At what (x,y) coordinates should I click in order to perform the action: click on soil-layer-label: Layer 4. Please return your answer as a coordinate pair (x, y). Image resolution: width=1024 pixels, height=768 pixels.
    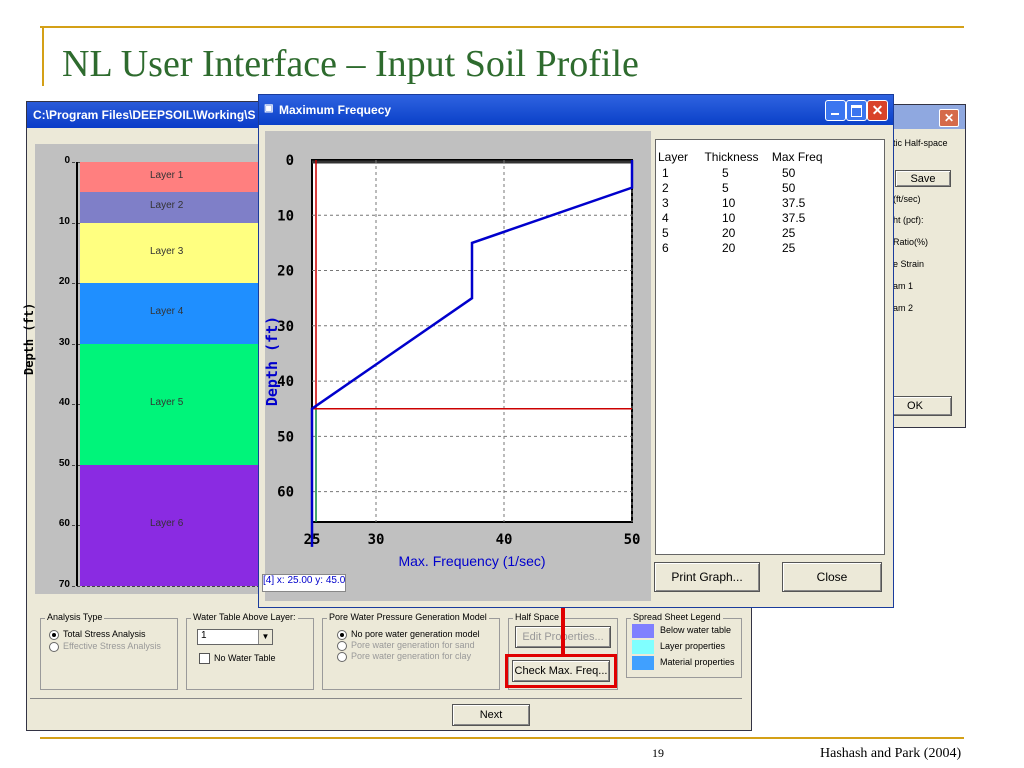
    Looking at the image, I should click on (167, 312).